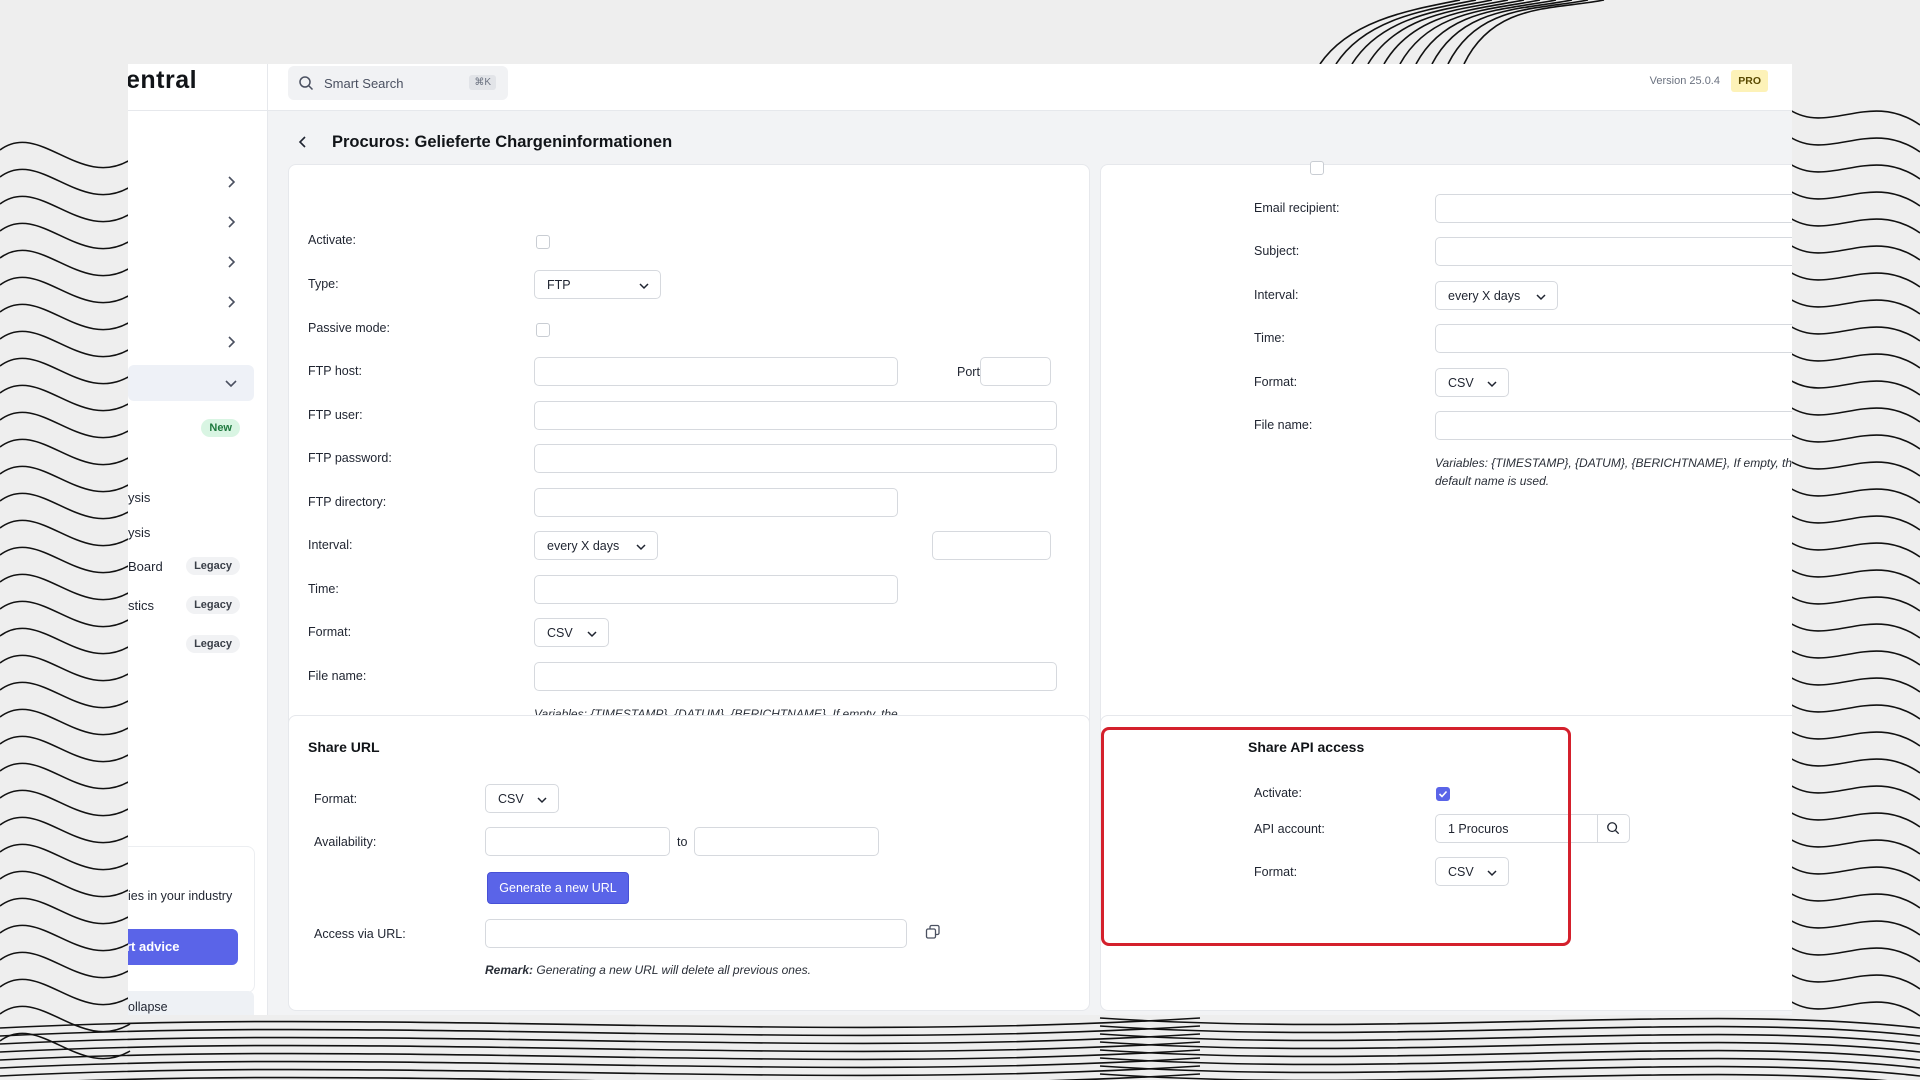  I want to click on availability-to-label: to, so click(682, 842).